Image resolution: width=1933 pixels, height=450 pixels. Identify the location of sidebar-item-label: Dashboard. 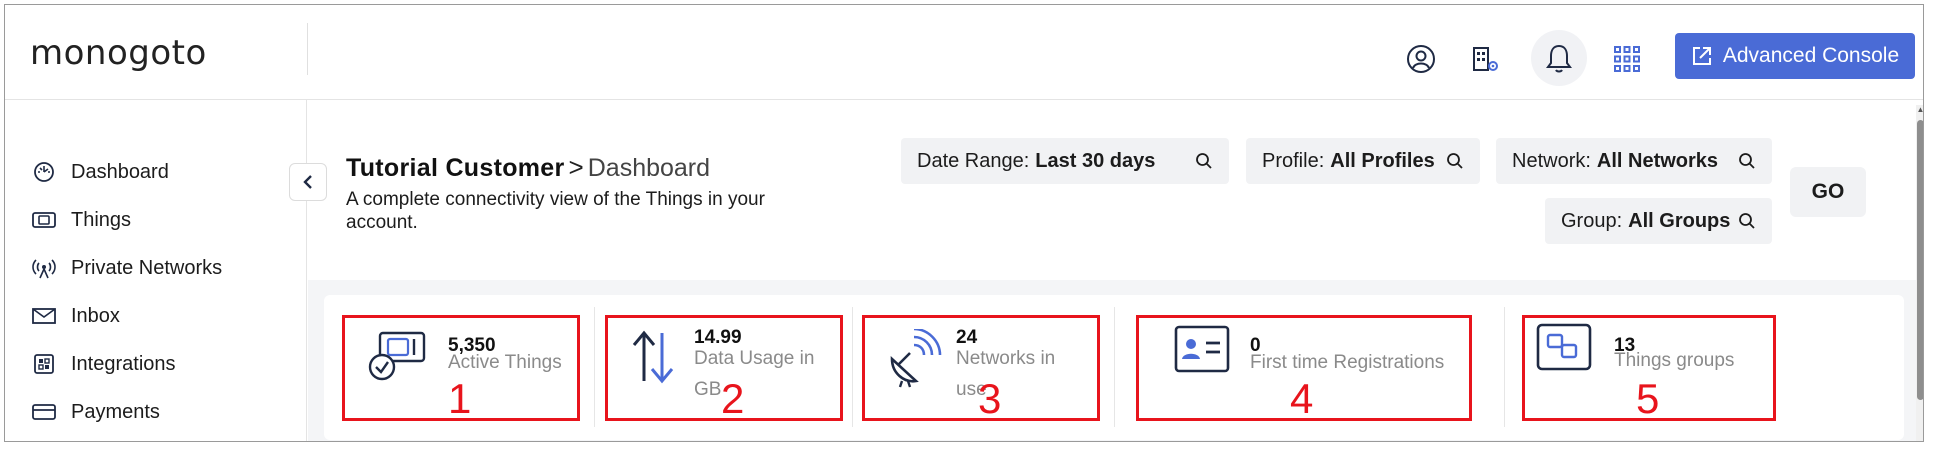
(120, 171).